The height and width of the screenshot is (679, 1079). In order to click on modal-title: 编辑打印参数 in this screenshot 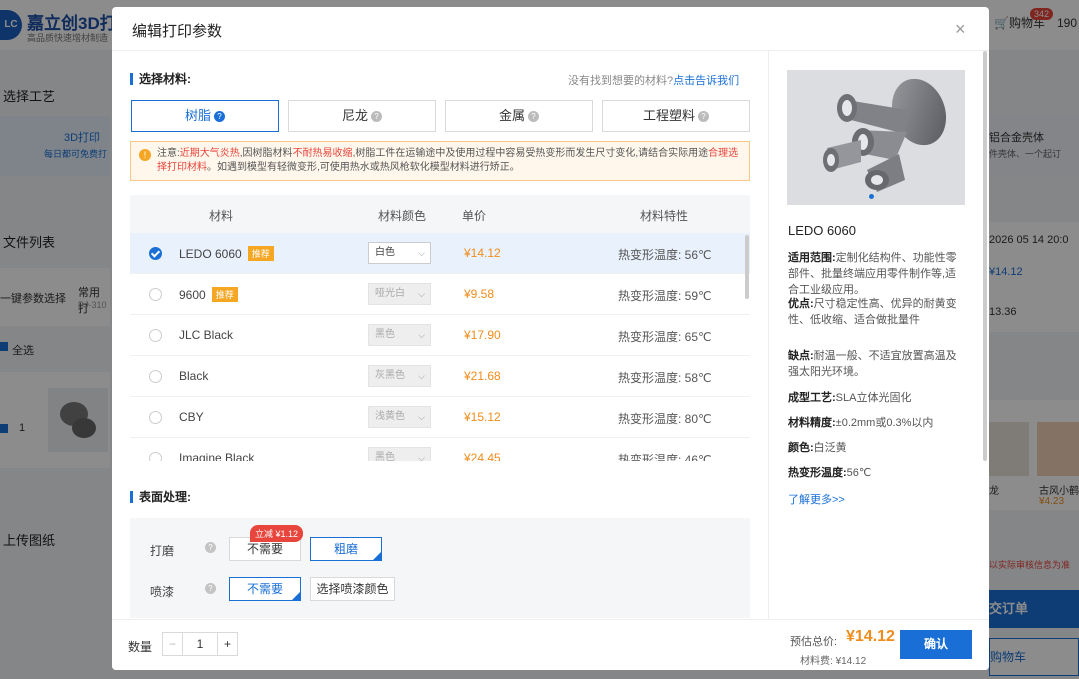, I will do `click(177, 31)`.